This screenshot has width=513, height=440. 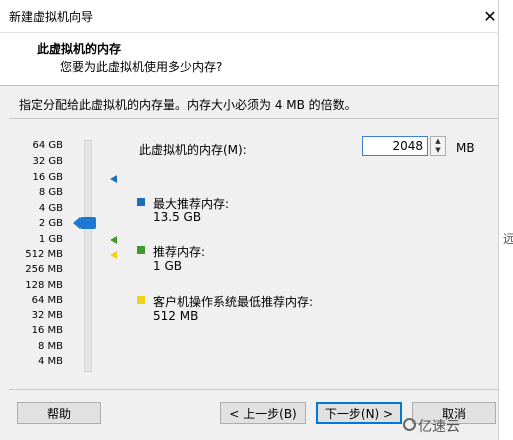 What do you see at coordinates (177, 217) in the screenshot?
I see `max-recommended-value: 13.5 GB` at bounding box center [177, 217].